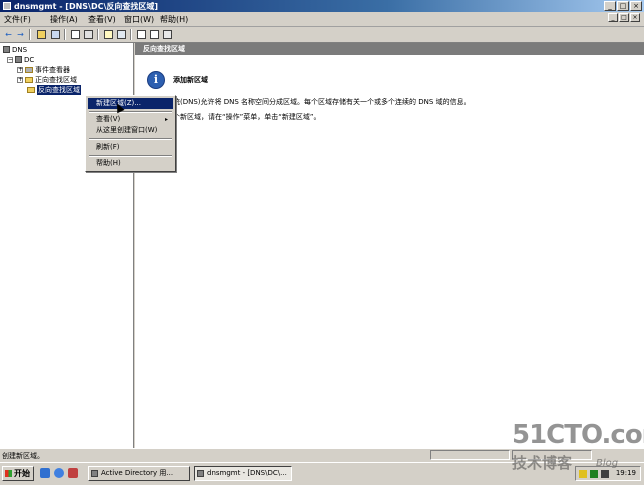 The image size is (644, 485). Describe the element at coordinates (583, 474) in the screenshot. I see `warning-icon` at that location.